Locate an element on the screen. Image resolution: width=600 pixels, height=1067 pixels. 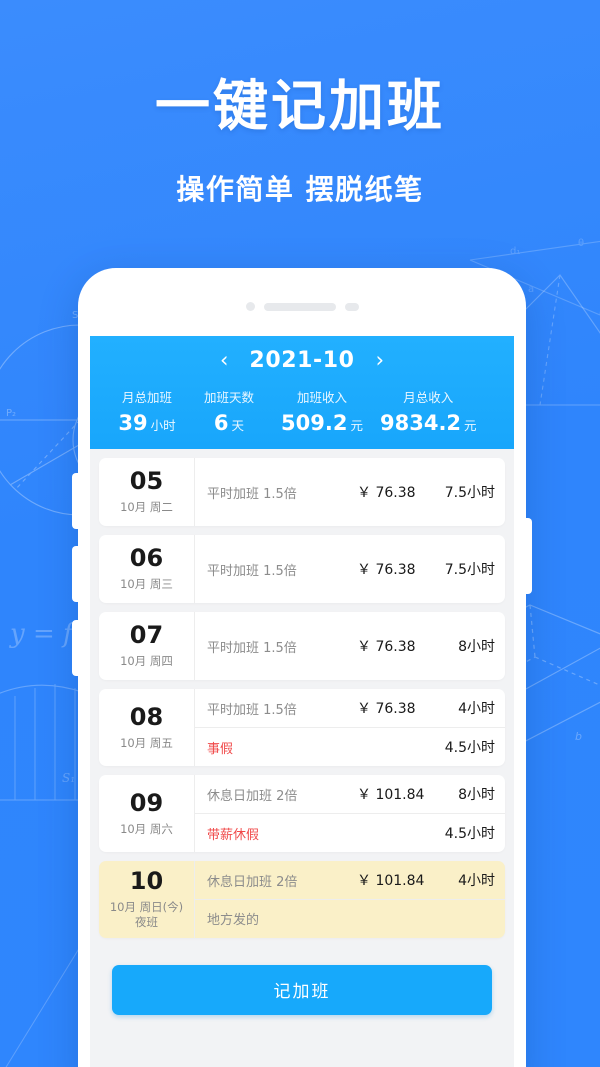
camera-icon is located at coordinates (250, 306).